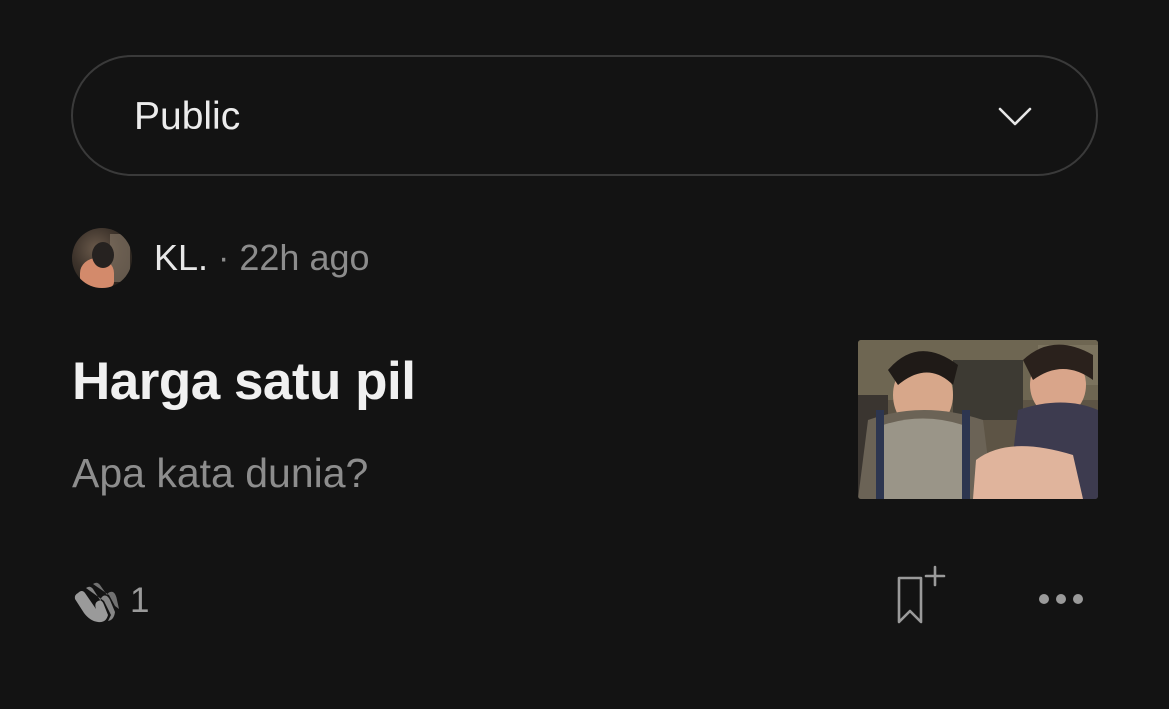 This screenshot has height=709, width=1169. Describe the element at coordinates (102, 258) in the screenshot. I see `avatar` at that location.